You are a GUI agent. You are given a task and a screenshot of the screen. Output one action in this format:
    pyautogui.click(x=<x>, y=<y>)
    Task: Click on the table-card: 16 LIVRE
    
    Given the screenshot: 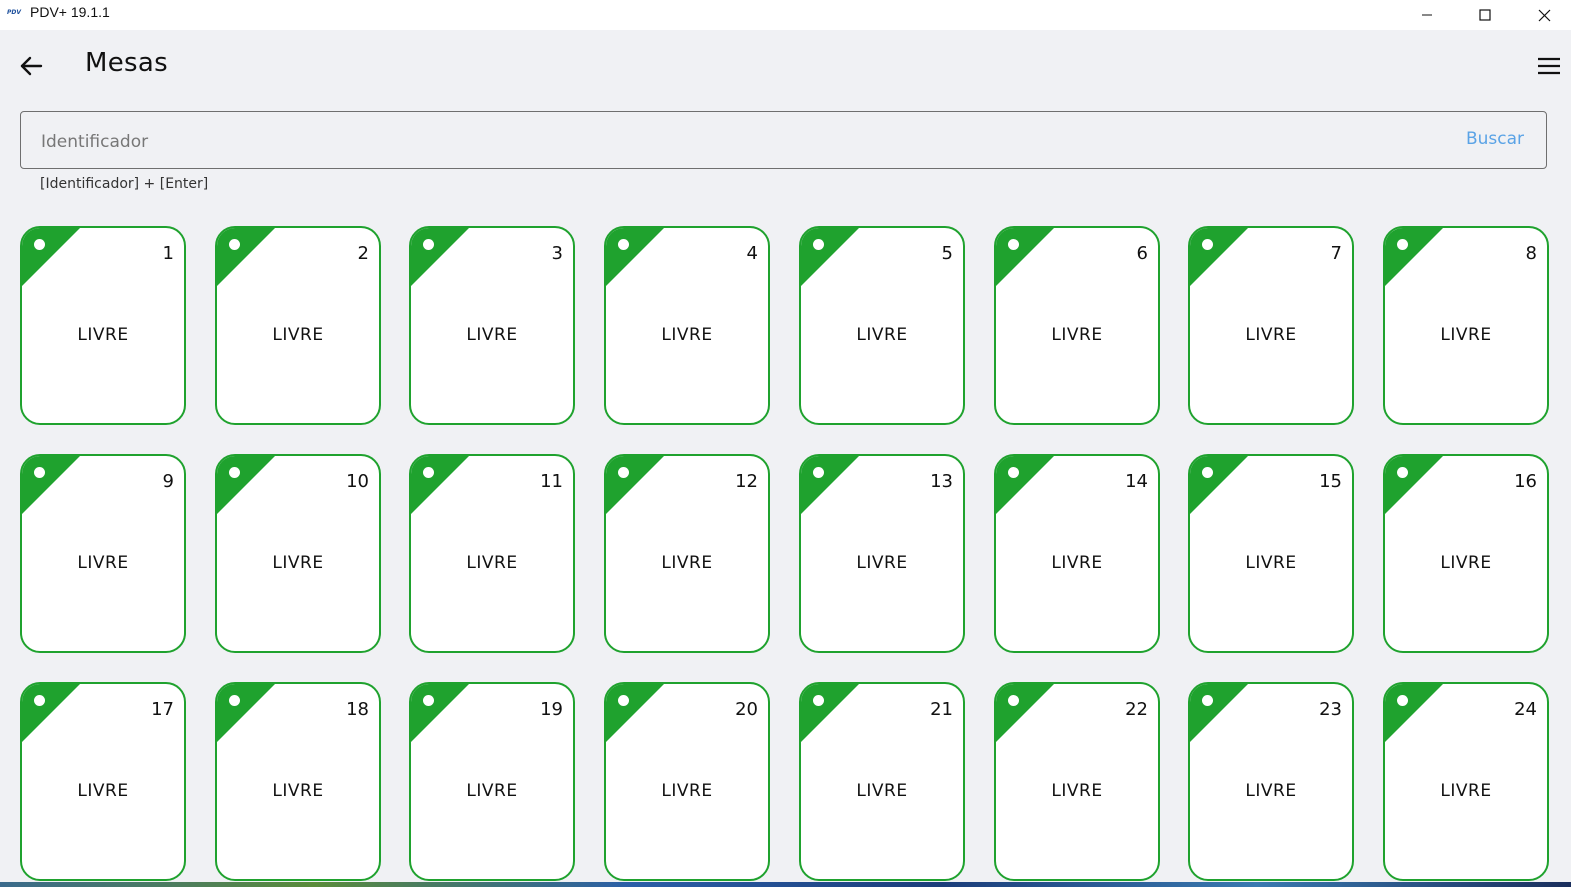 What is the action you would take?
    pyautogui.click(x=1466, y=553)
    